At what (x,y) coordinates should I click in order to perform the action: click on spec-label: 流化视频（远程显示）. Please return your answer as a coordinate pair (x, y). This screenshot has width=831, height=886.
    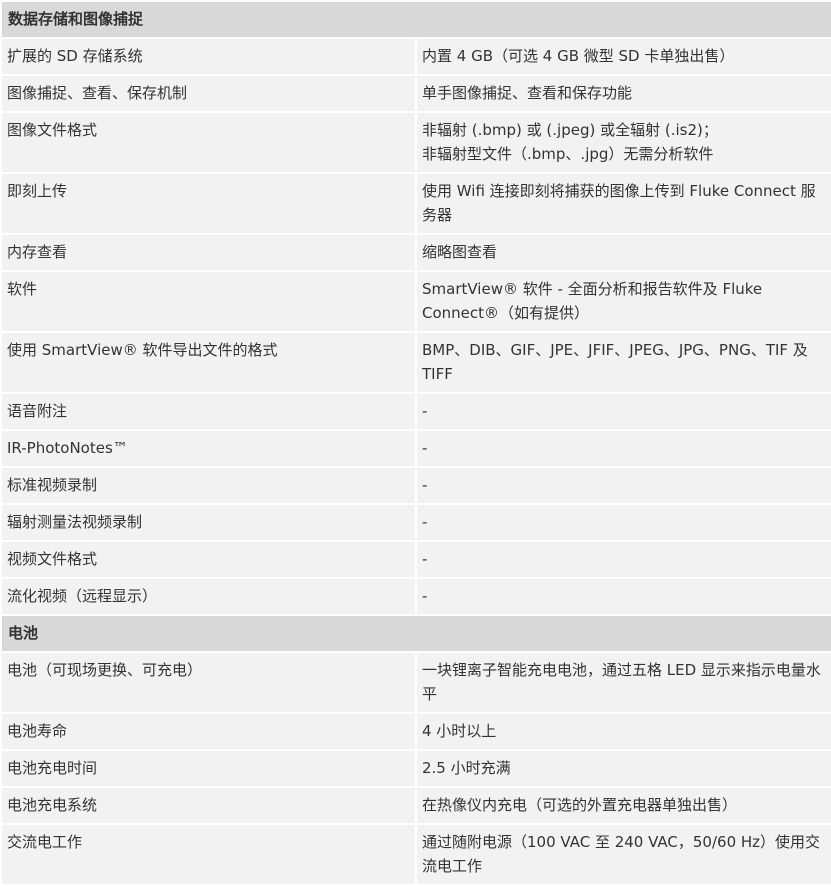
    Looking at the image, I should click on (208, 596).